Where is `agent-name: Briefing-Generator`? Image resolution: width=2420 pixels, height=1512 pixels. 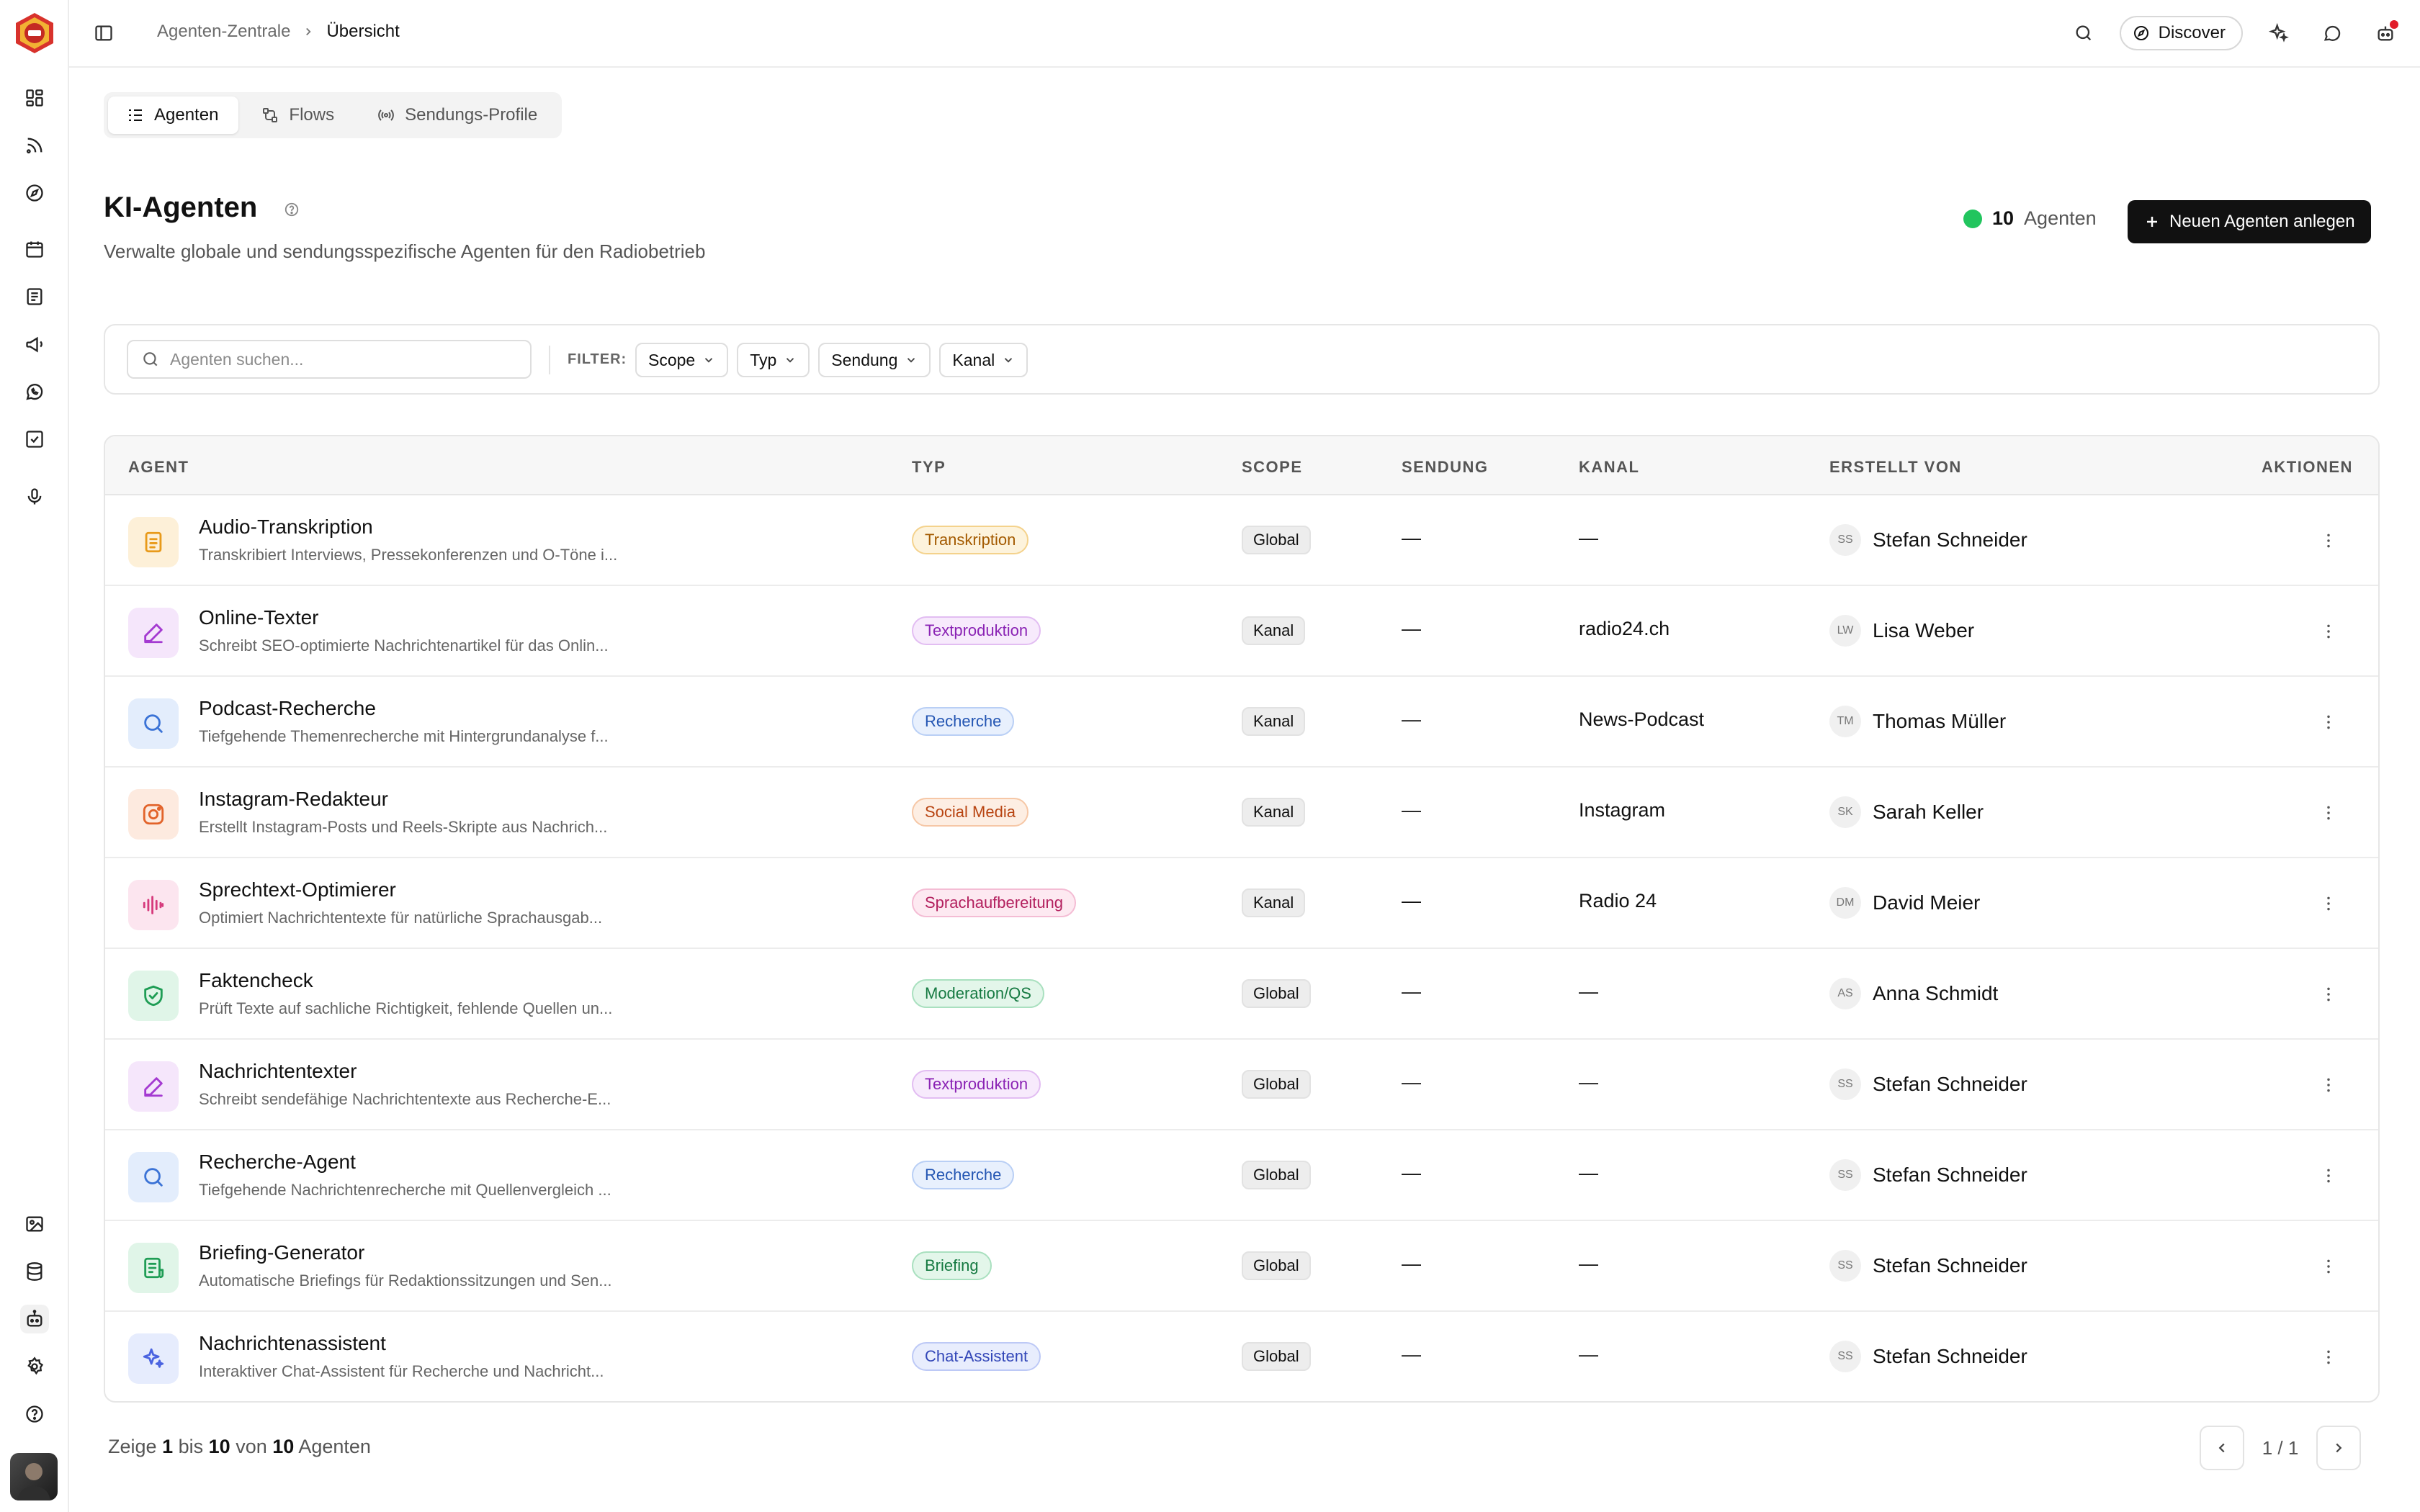
agent-name: Briefing-Generator is located at coordinates (281, 1252).